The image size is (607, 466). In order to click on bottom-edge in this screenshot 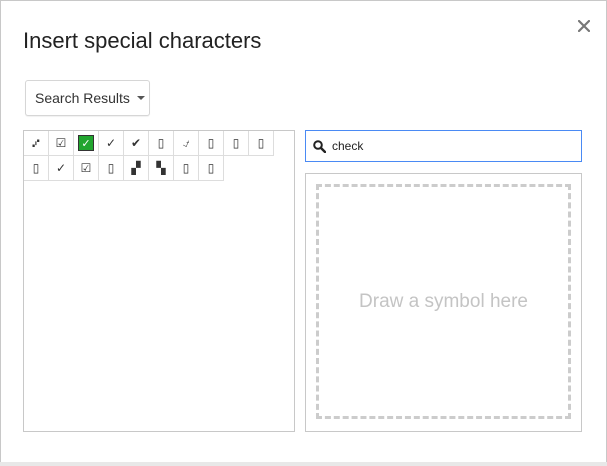, I will do `click(303, 464)`.